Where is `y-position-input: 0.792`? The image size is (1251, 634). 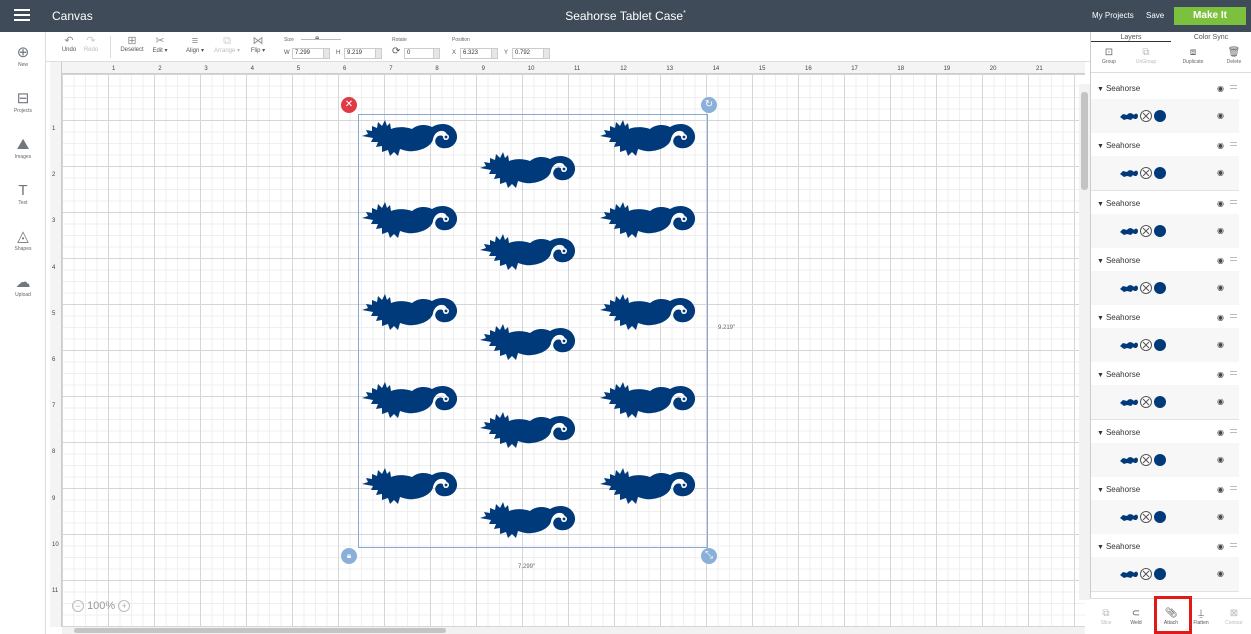 y-position-input: 0.792 is located at coordinates (531, 53).